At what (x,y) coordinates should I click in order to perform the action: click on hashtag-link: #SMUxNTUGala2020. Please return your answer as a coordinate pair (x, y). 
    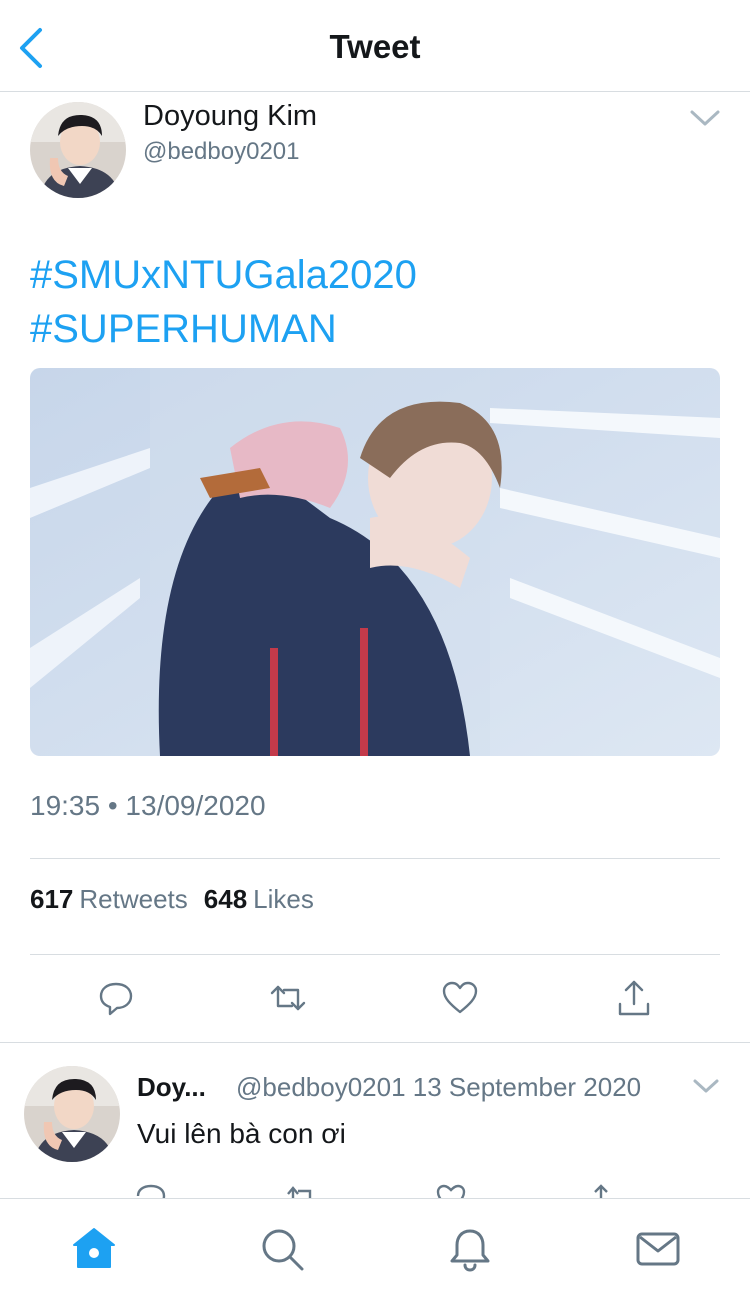
    Looking at the image, I should click on (223, 275).